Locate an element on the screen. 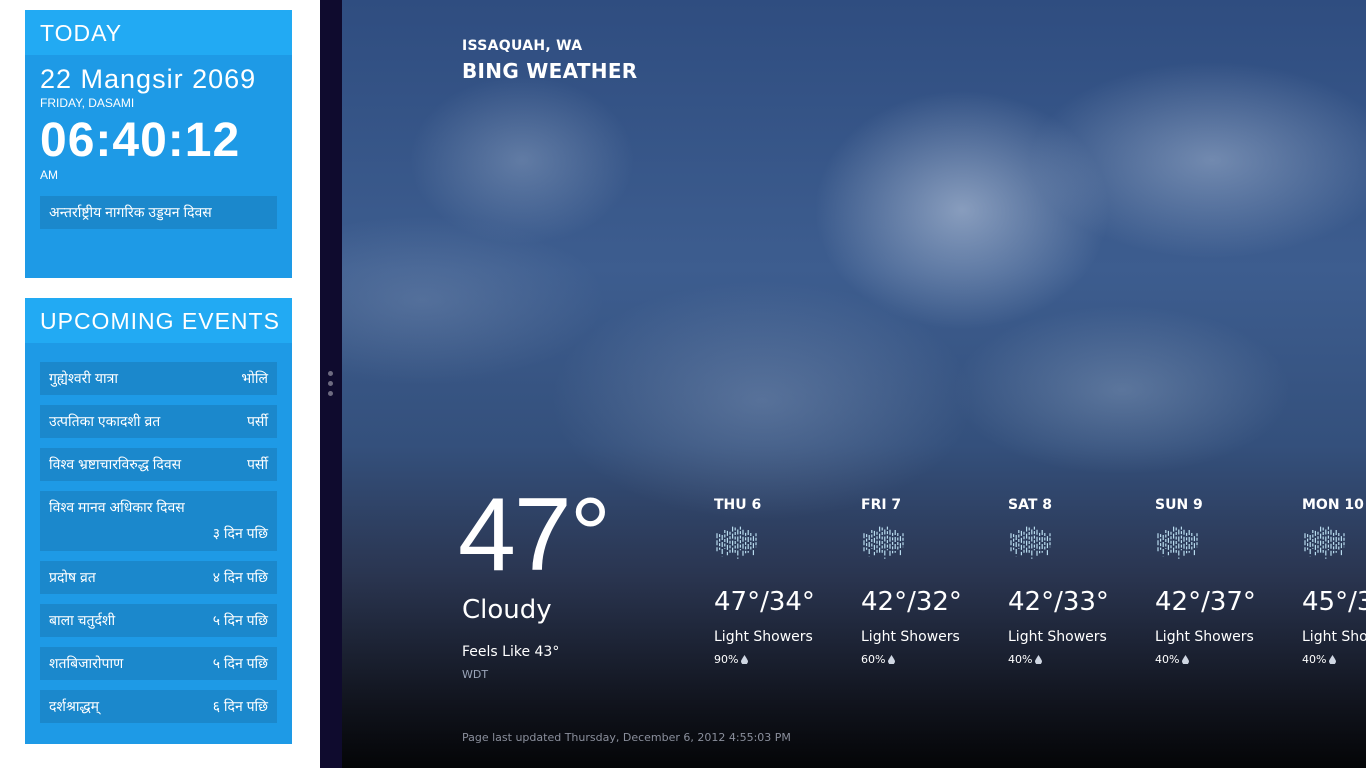 This screenshot has width=1366, height=768. event-row: शतबिजारोपाण ५ दिन पछि is located at coordinates (158, 663).